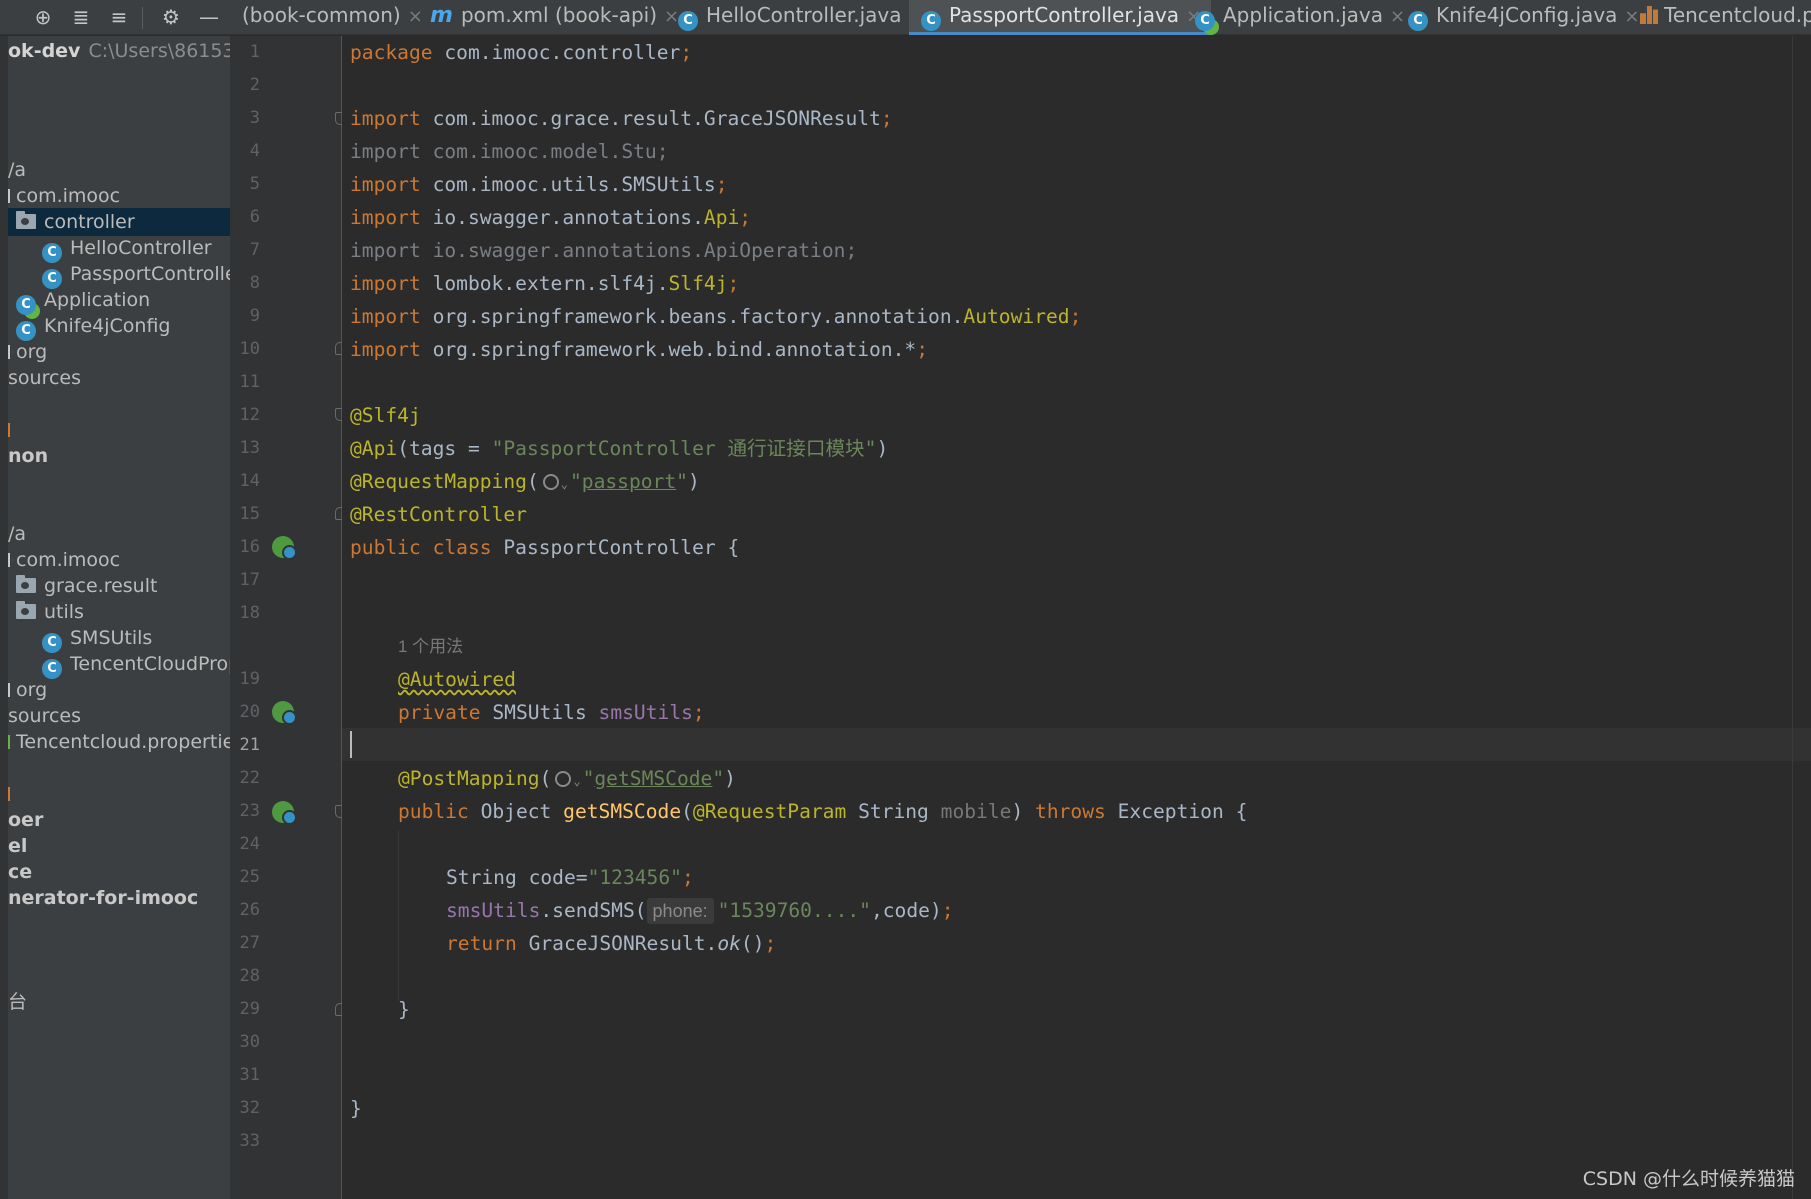 This screenshot has height=1199, width=1811. I want to click on code-line-6: import io.swagger.annotations.Api;, so click(551, 217).